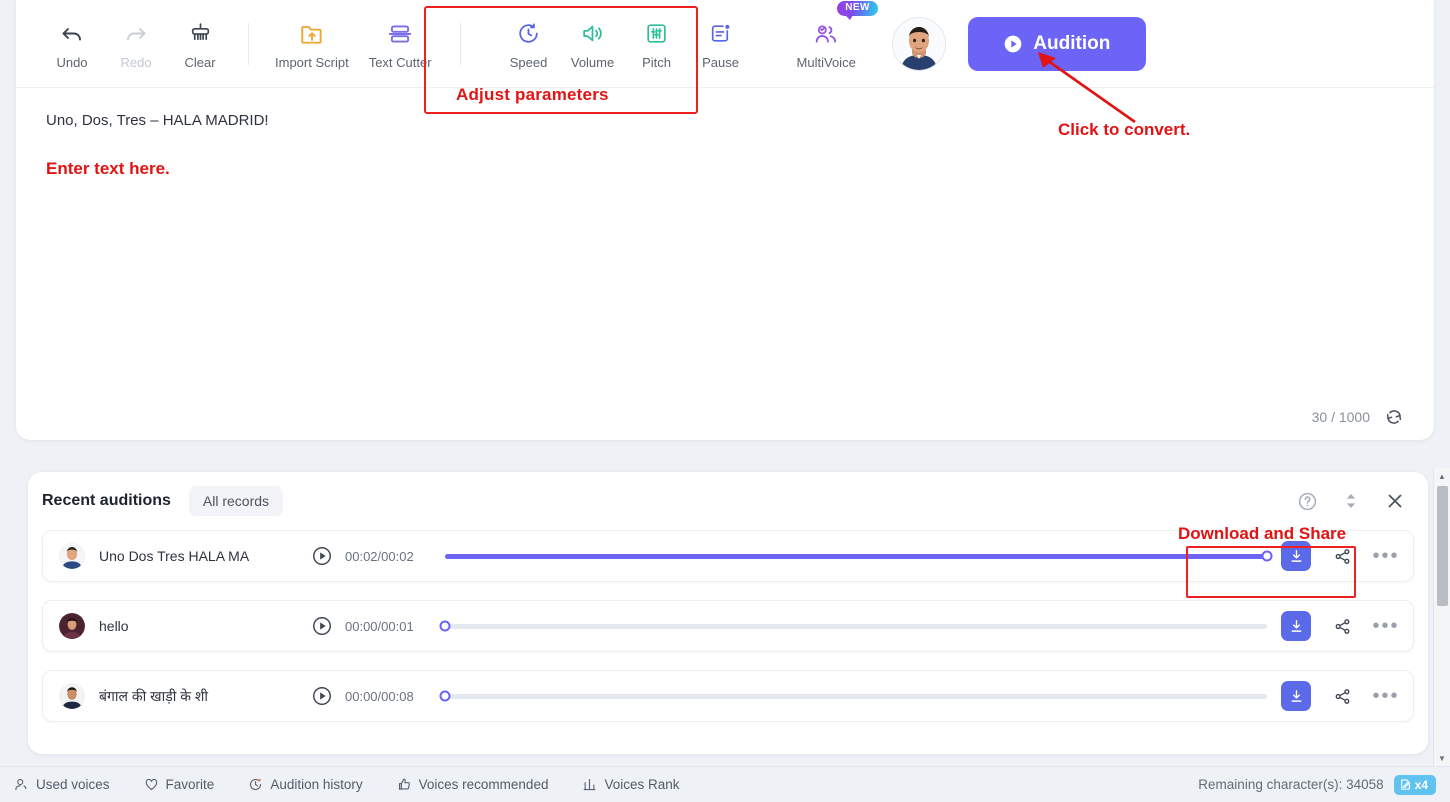  I want to click on import-script-label: Import Script, so click(312, 62).